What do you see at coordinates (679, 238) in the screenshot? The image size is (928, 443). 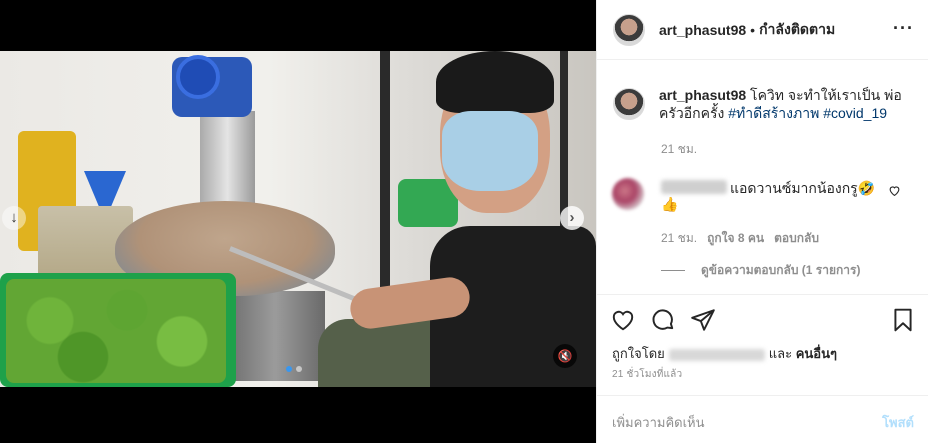 I see `comment-timestamp: 21 ชม.` at bounding box center [679, 238].